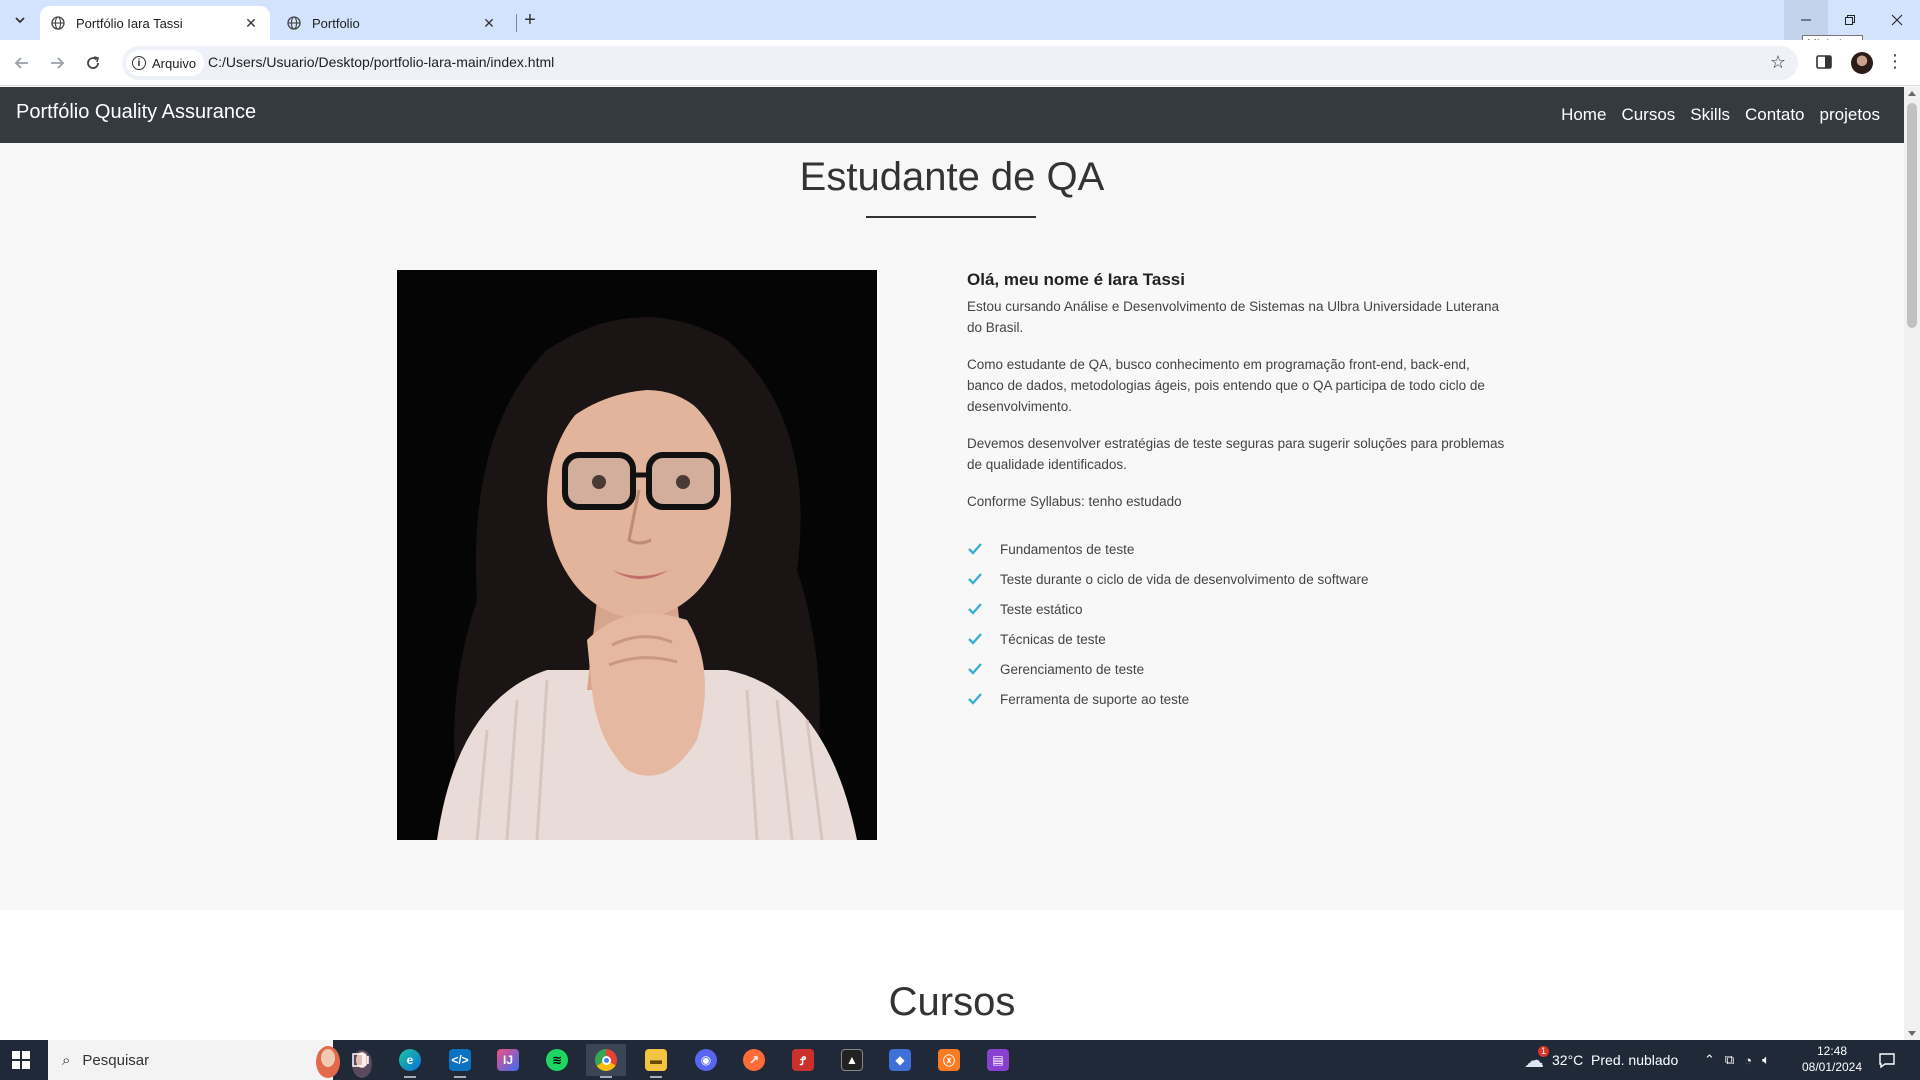  Describe the element at coordinates (952, 975) in the screenshot. I see `cursos-section: Cursos` at that location.